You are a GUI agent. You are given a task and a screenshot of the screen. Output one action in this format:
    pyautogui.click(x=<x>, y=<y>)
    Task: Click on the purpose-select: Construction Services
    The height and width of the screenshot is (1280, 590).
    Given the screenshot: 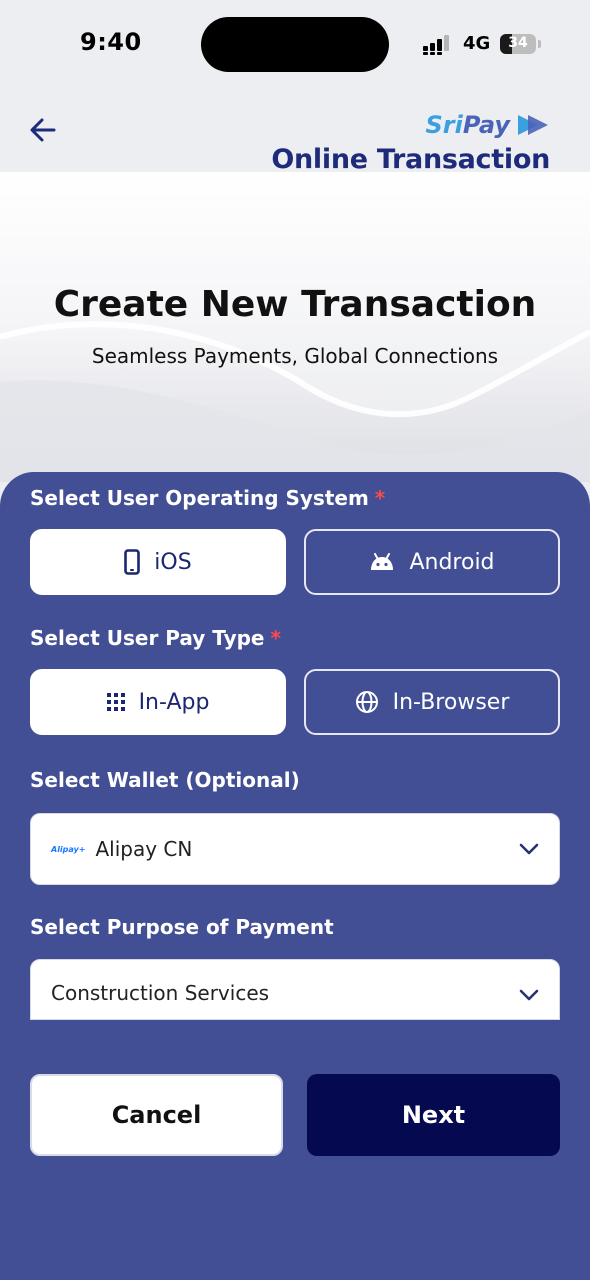 What is the action you would take?
    pyautogui.click(x=295, y=989)
    